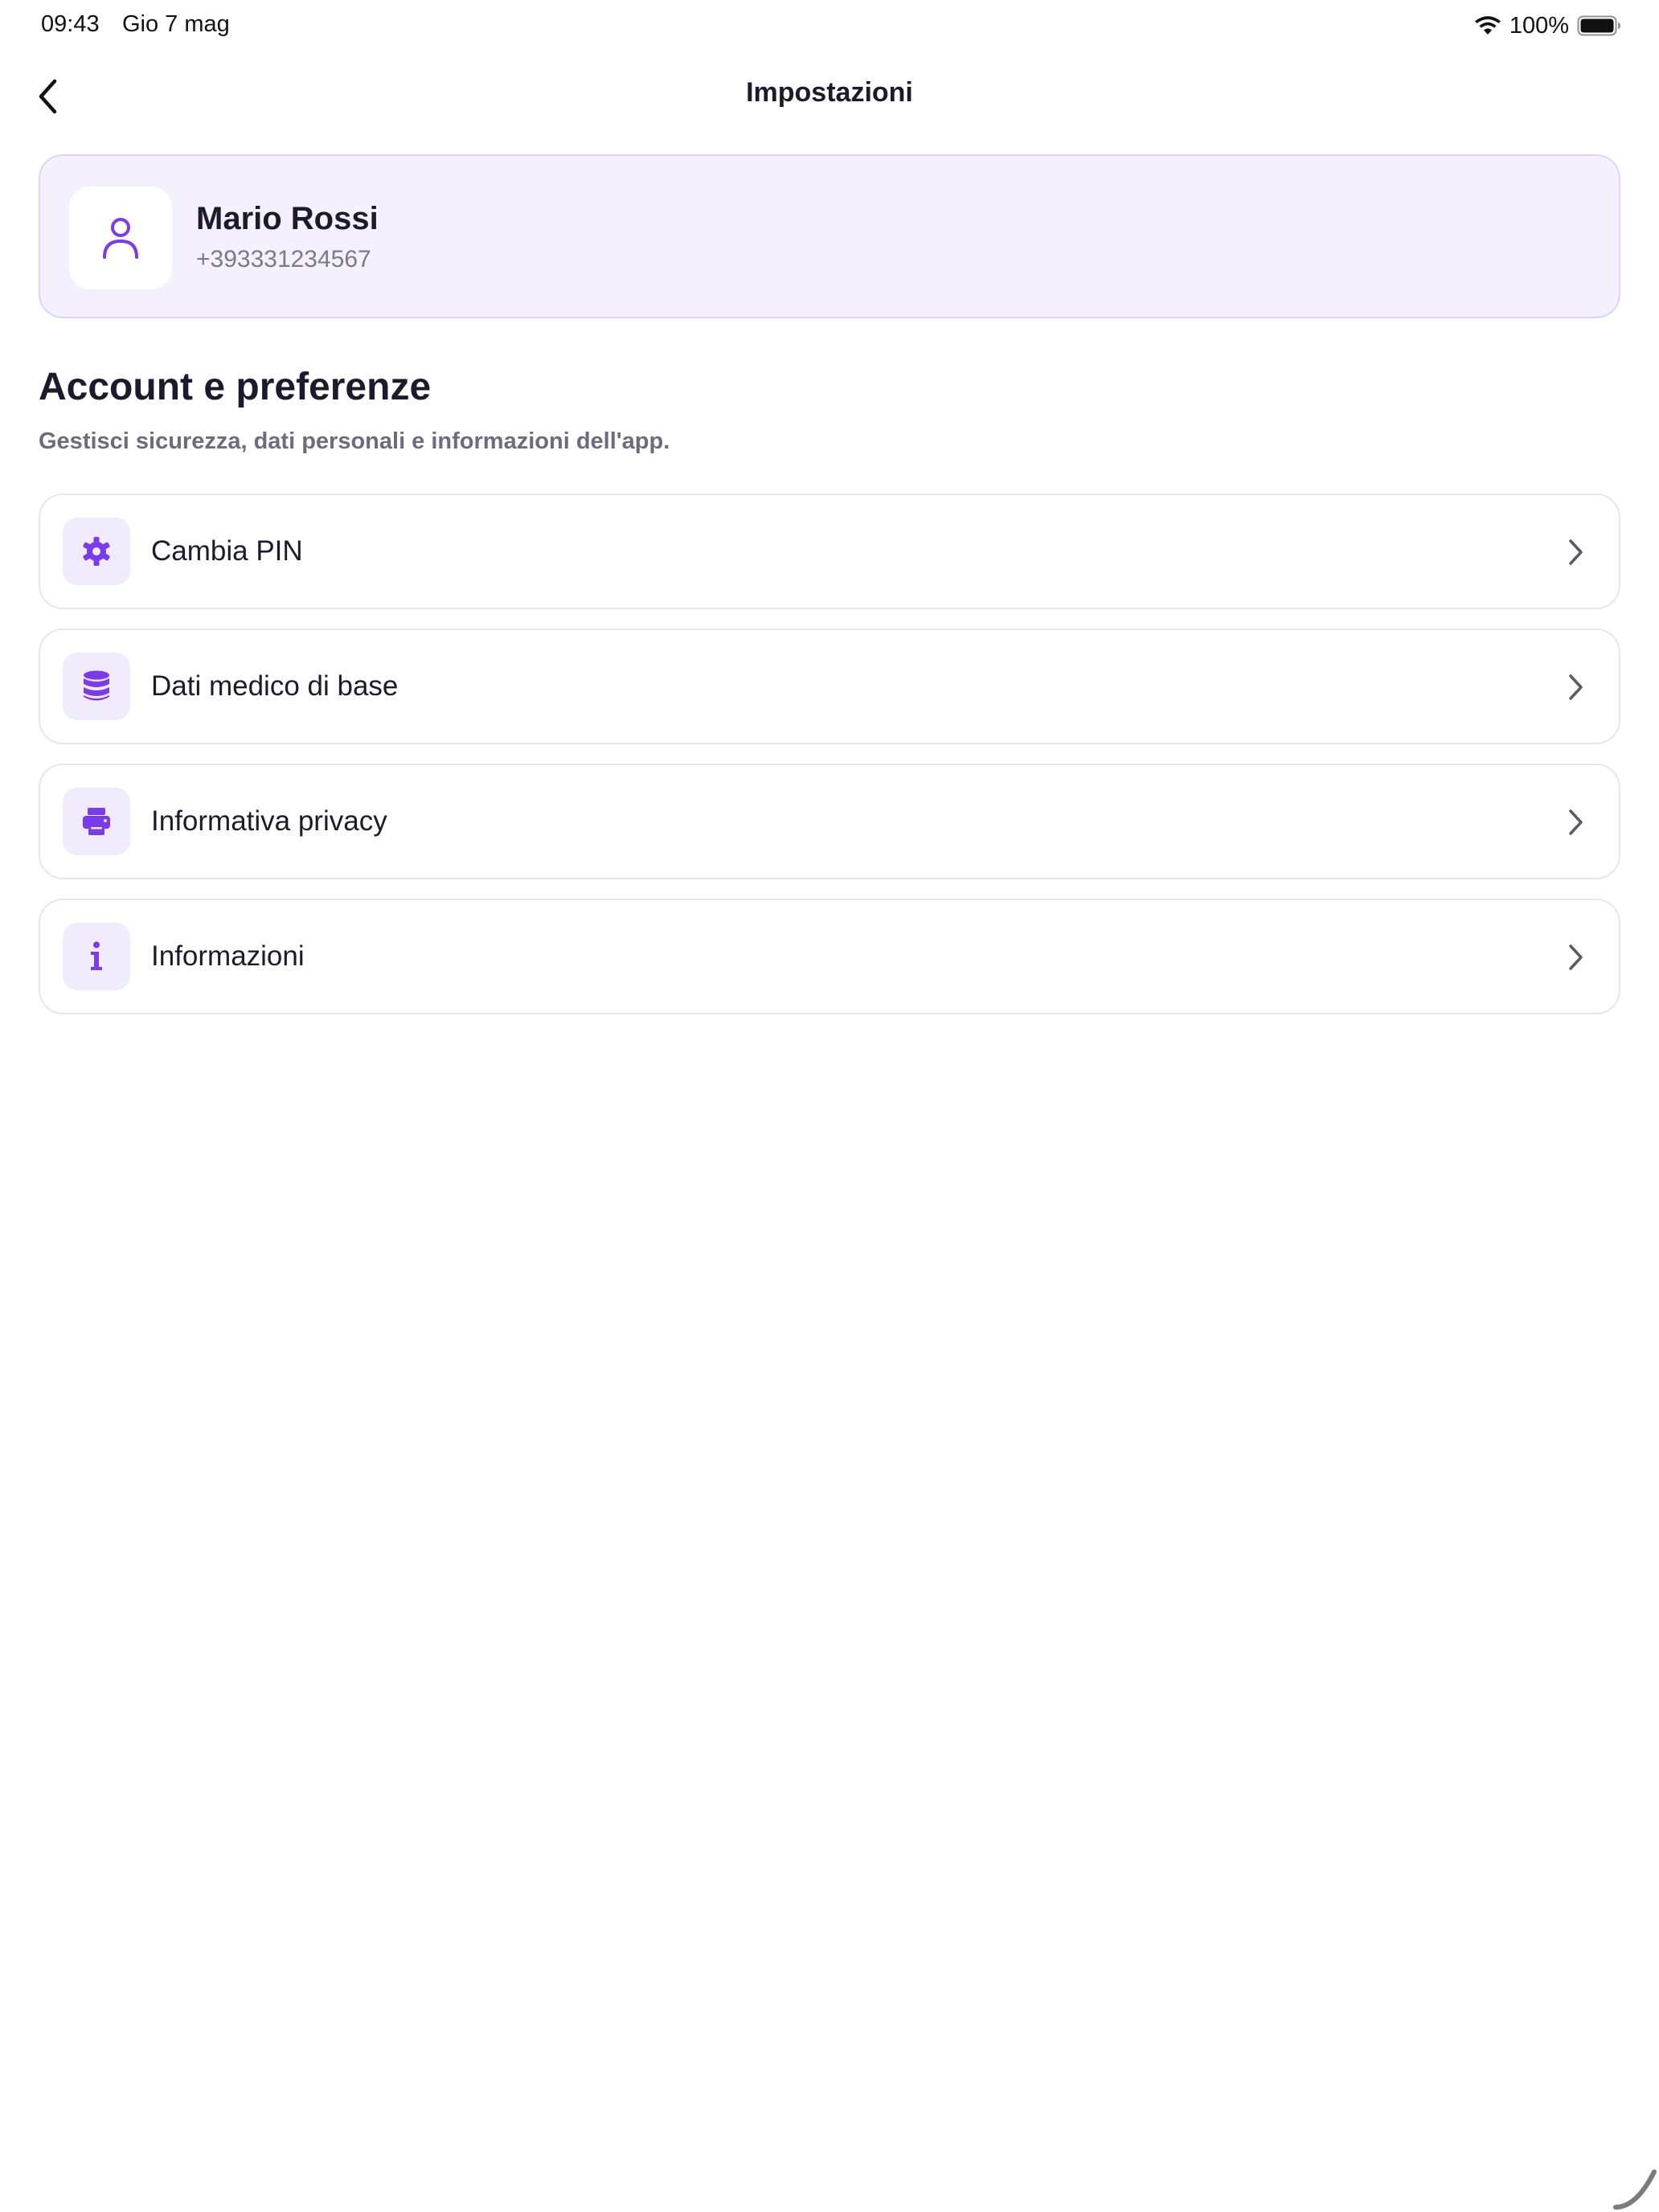  I want to click on printer-icon, so click(96, 821).